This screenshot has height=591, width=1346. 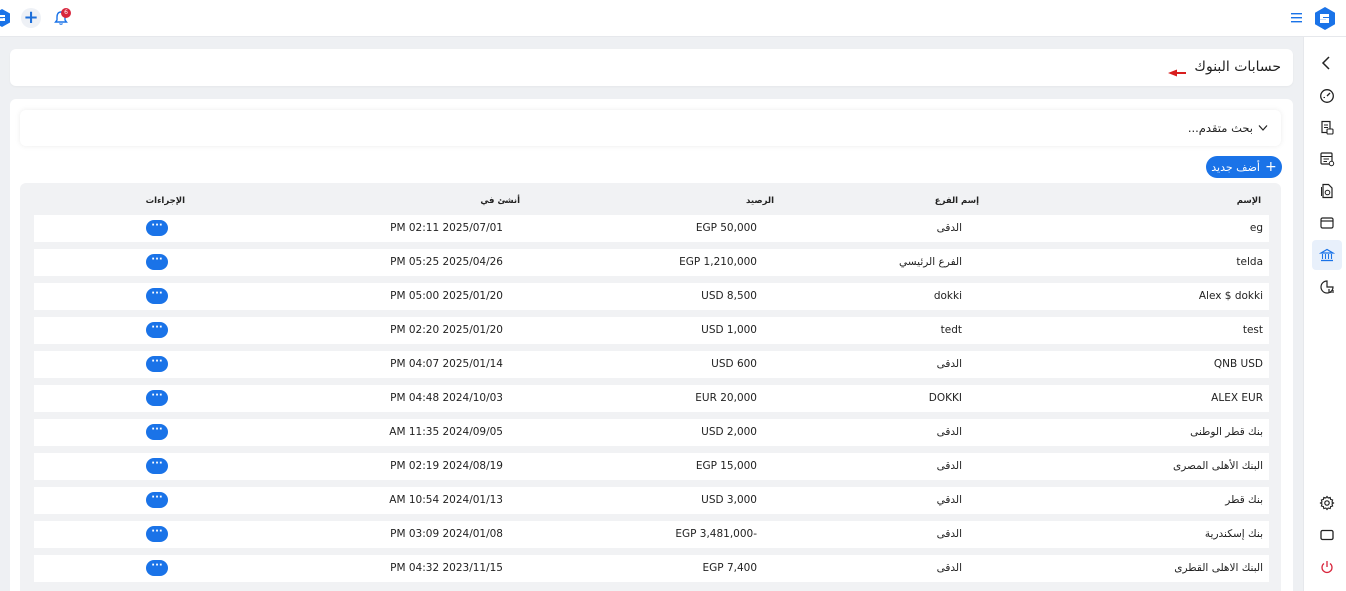 What do you see at coordinates (1325, 18) in the screenshot?
I see `brand-logo-icon` at bounding box center [1325, 18].